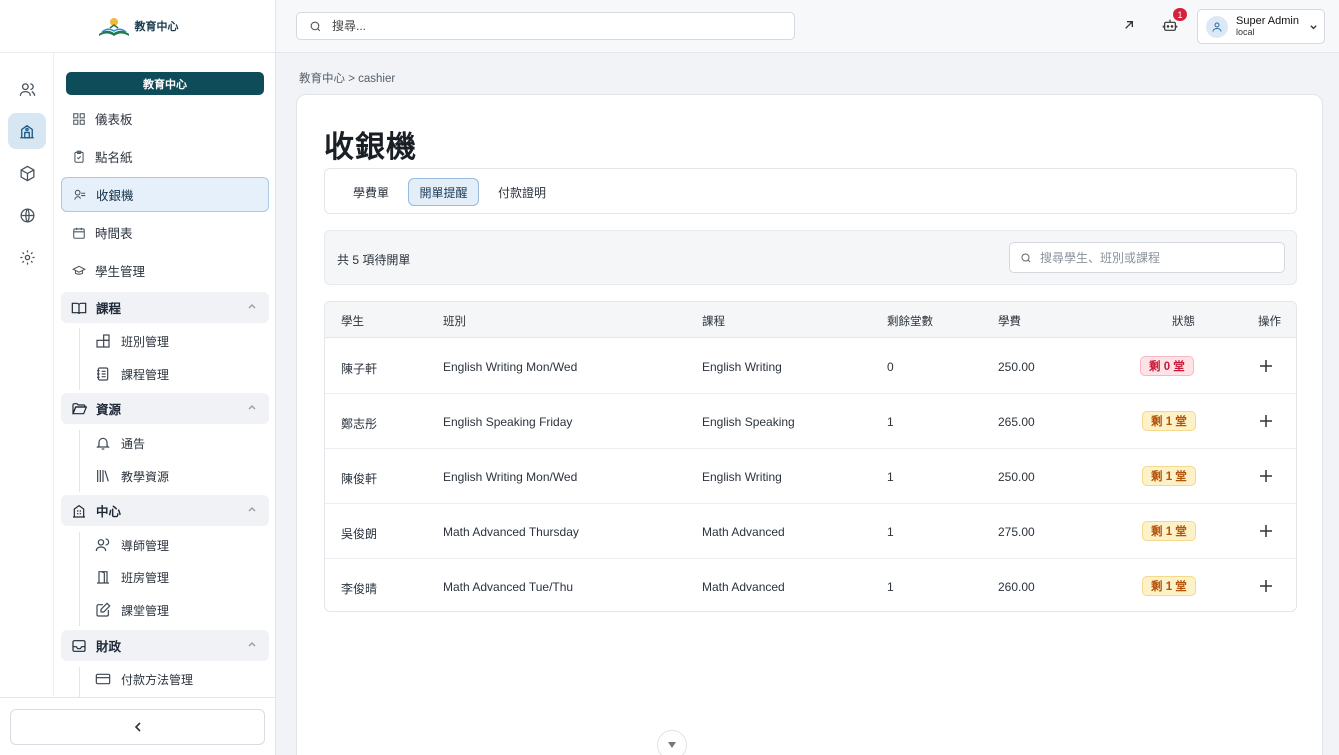 The width and height of the screenshot is (1339, 755). Describe the element at coordinates (1016, 422) in the screenshot. I see `cell-fee: 265.00` at that location.